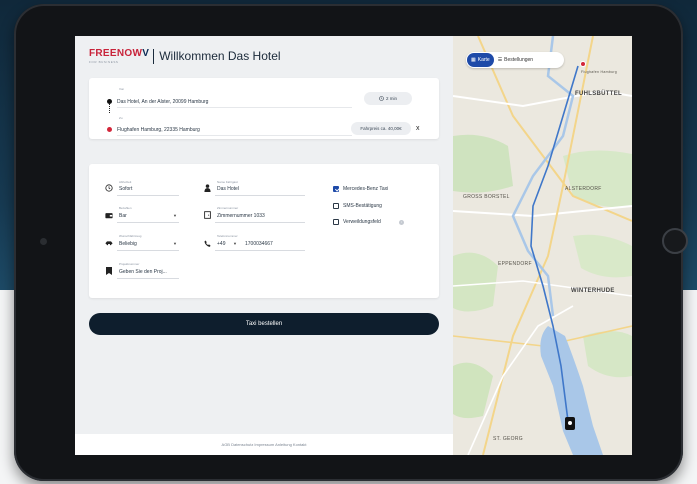 The height and width of the screenshot is (484, 697). What do you see at coordinates (336, 222) in the screenshot?
I see `third-option-checkbox` at bounding box center [336, 222].